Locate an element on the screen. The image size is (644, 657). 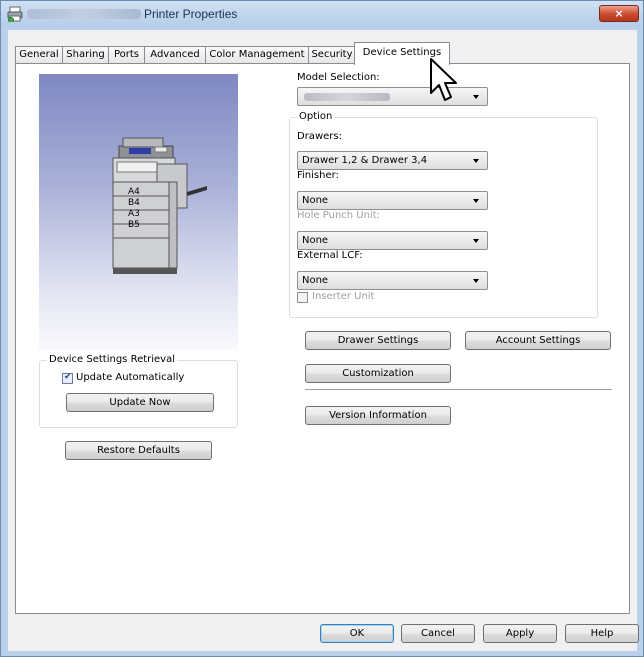
ok-button: OK is located at coordinates (357, 633).